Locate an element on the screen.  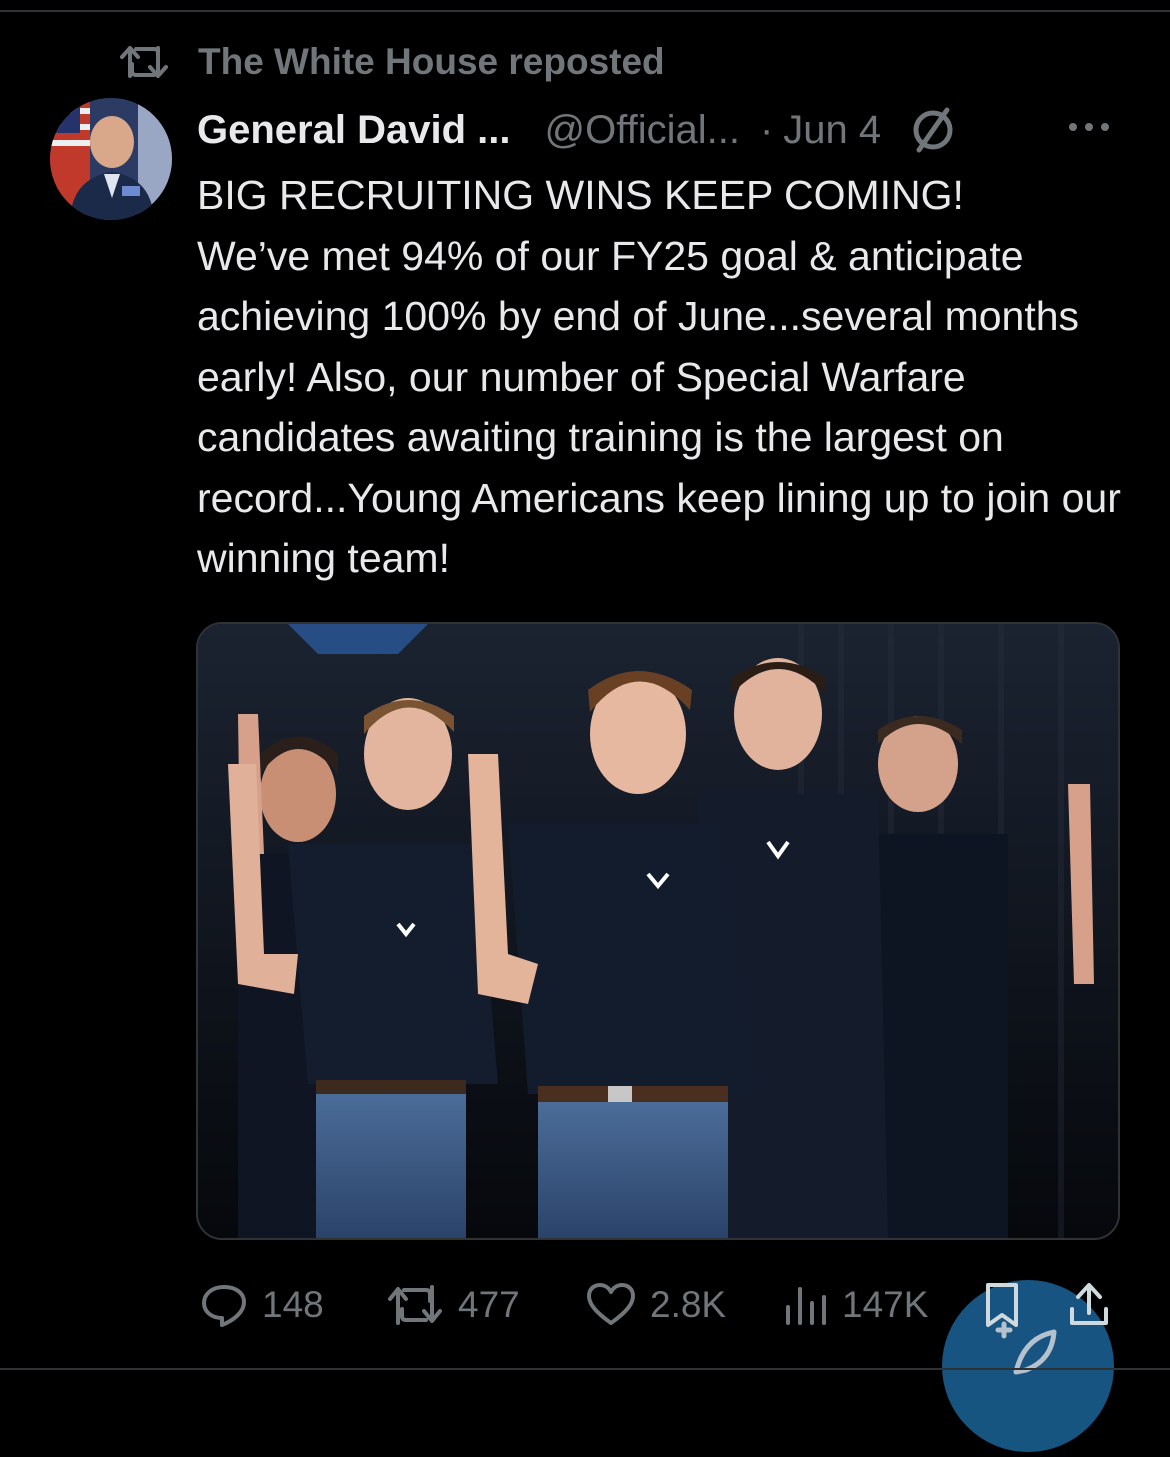
like-button: 2.8K is located at coordinates (655, 1305).